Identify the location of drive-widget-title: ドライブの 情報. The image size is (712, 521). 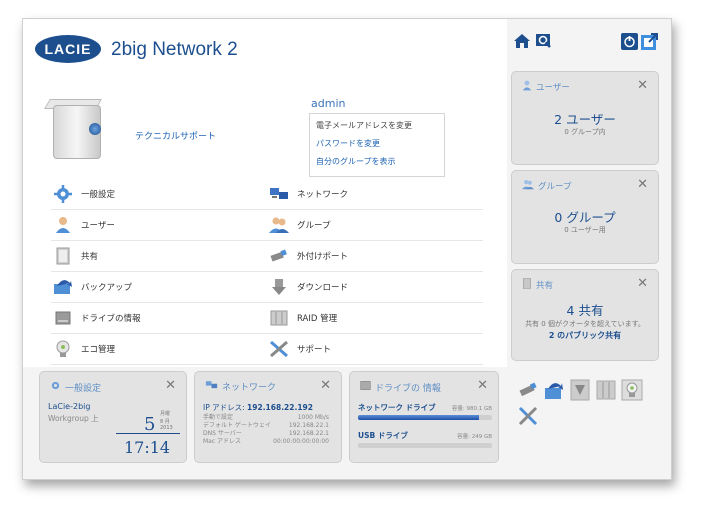
(408, 388).